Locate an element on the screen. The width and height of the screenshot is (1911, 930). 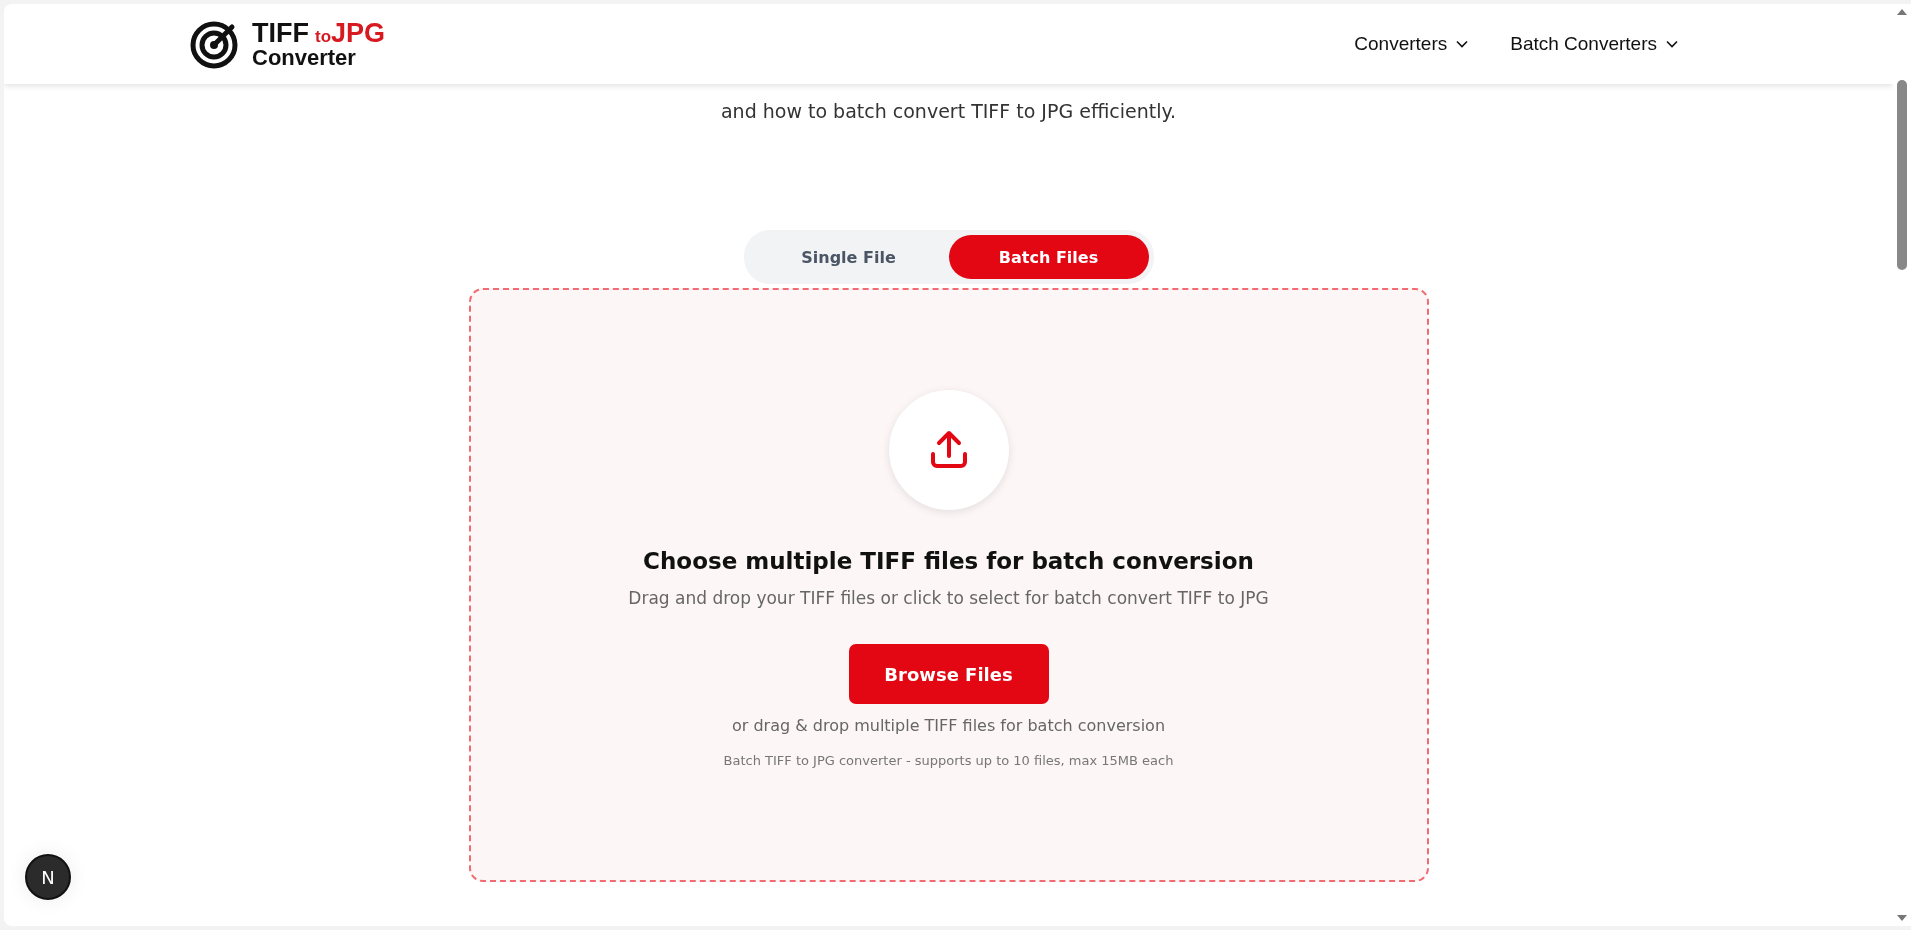
dropzone-title: Choose multiple TIFF files for batch conversion is located at coordinates (948, 561).